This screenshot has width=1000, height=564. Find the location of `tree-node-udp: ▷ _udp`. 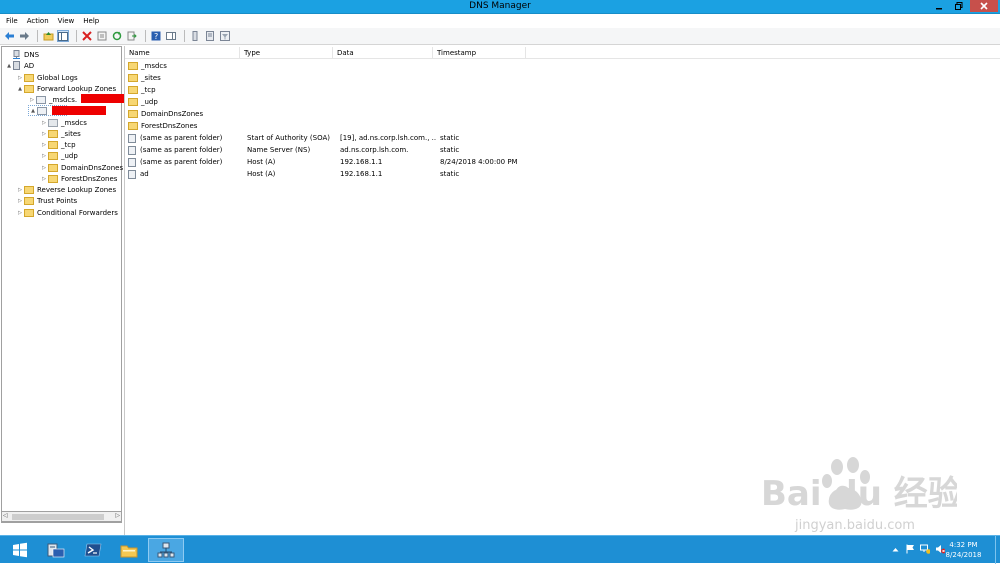

tree-node-udp: ▷ _udp is located at coordinates (59, 155).